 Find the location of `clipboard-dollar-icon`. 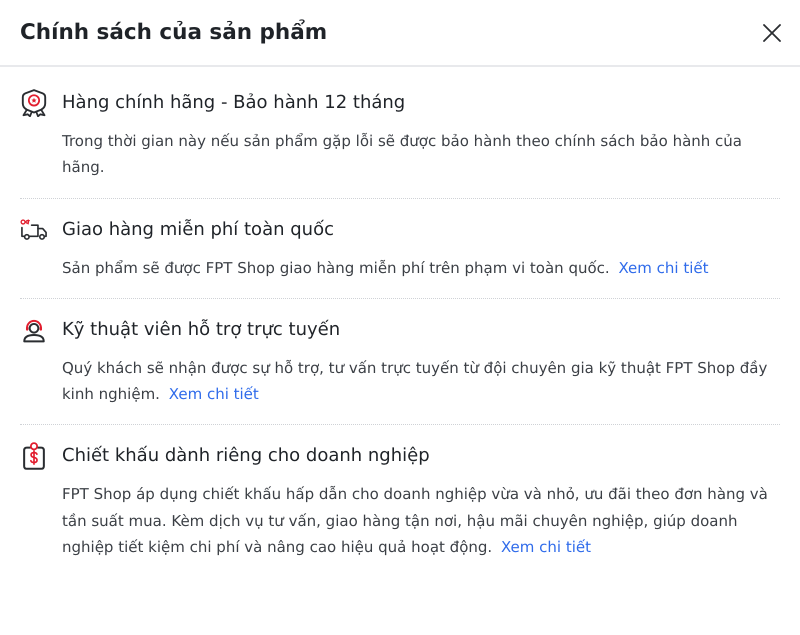

clipboard-dollar-icon is located at coordinates (34, 456).